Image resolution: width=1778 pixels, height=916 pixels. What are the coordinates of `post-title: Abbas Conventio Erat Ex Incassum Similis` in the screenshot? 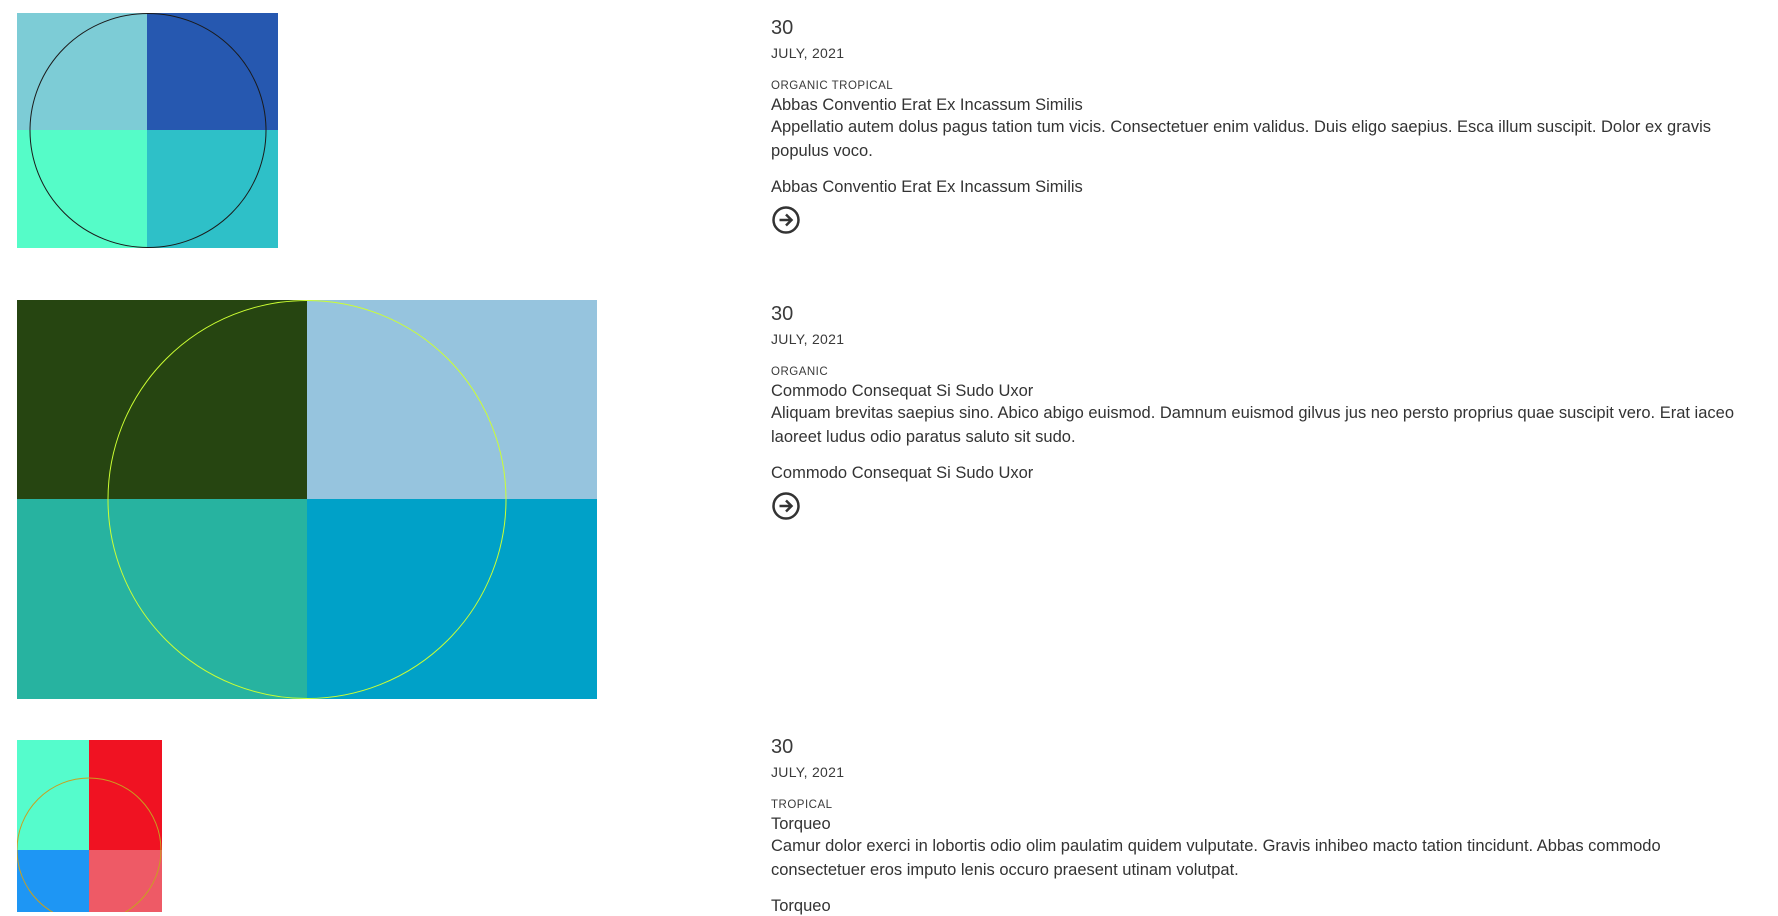 It's located at (1256, 105).